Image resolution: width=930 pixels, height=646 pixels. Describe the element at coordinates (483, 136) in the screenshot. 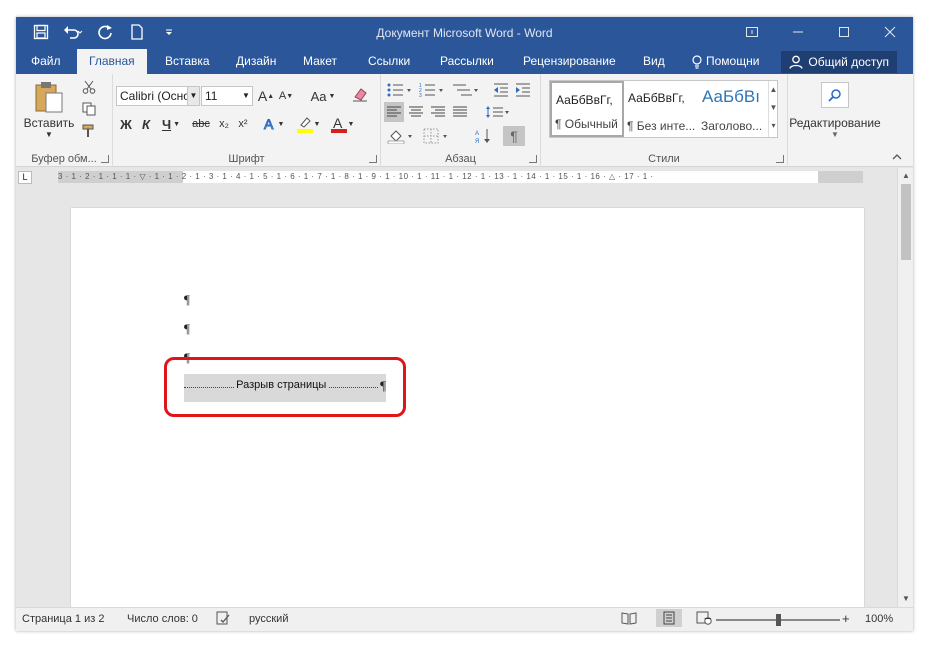

I see `sort-icon: AЯ` at that location.